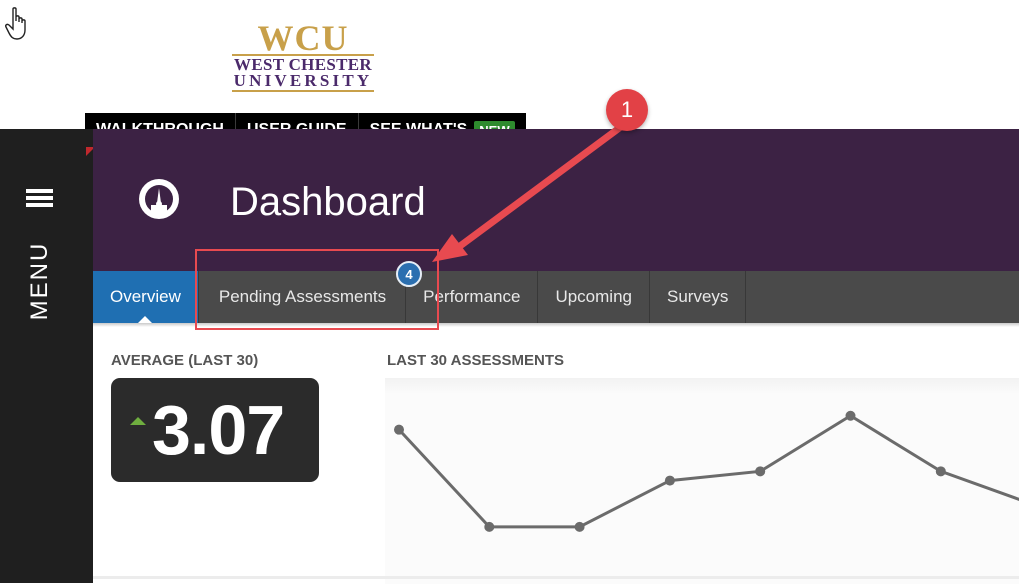 The width and height of the screenshot is (1019, 584). Describe the element at coordinates (627, 110) in the screenshot. I see `step-number-marker: 1` at that location.